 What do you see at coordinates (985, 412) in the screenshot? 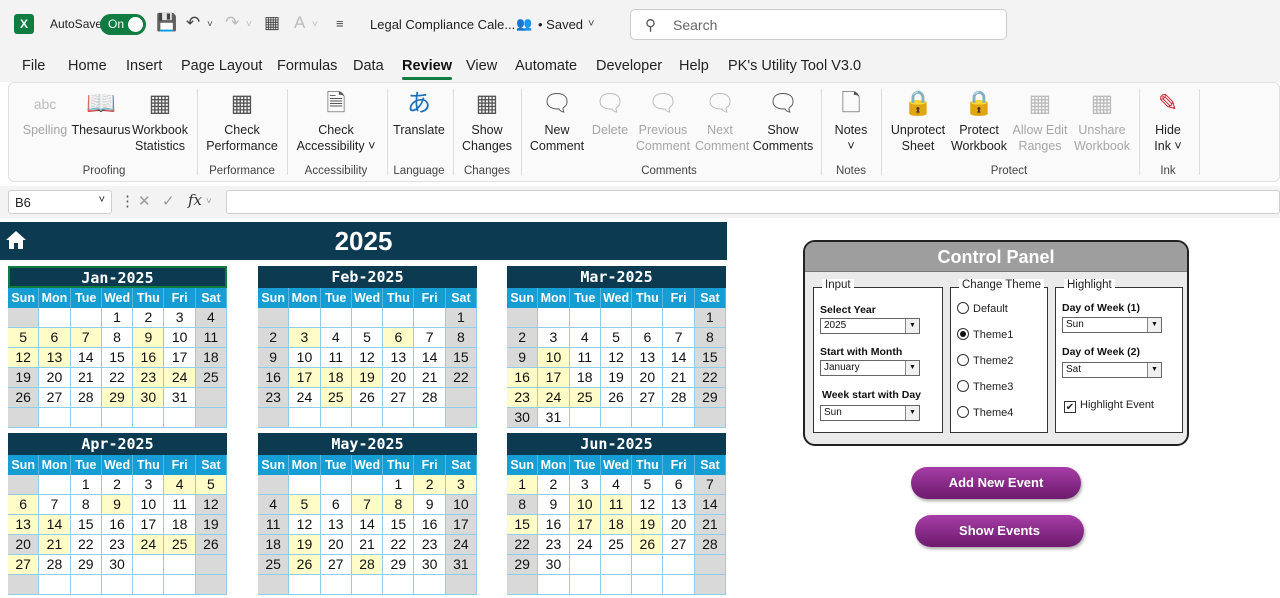
I see `theme-radio-option: Theme4` at bounding box center [985, 412].